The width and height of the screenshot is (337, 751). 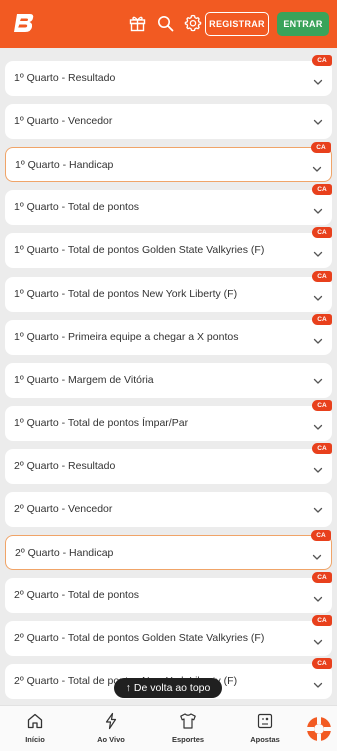 I want to click on live-bolt-icon, so click(x=111, y=721).